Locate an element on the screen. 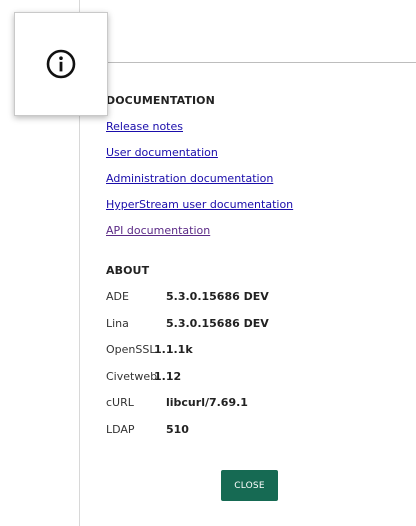  about-row-openssl: OpenSSL 1.1.1k is located at coordinates (187, 356).